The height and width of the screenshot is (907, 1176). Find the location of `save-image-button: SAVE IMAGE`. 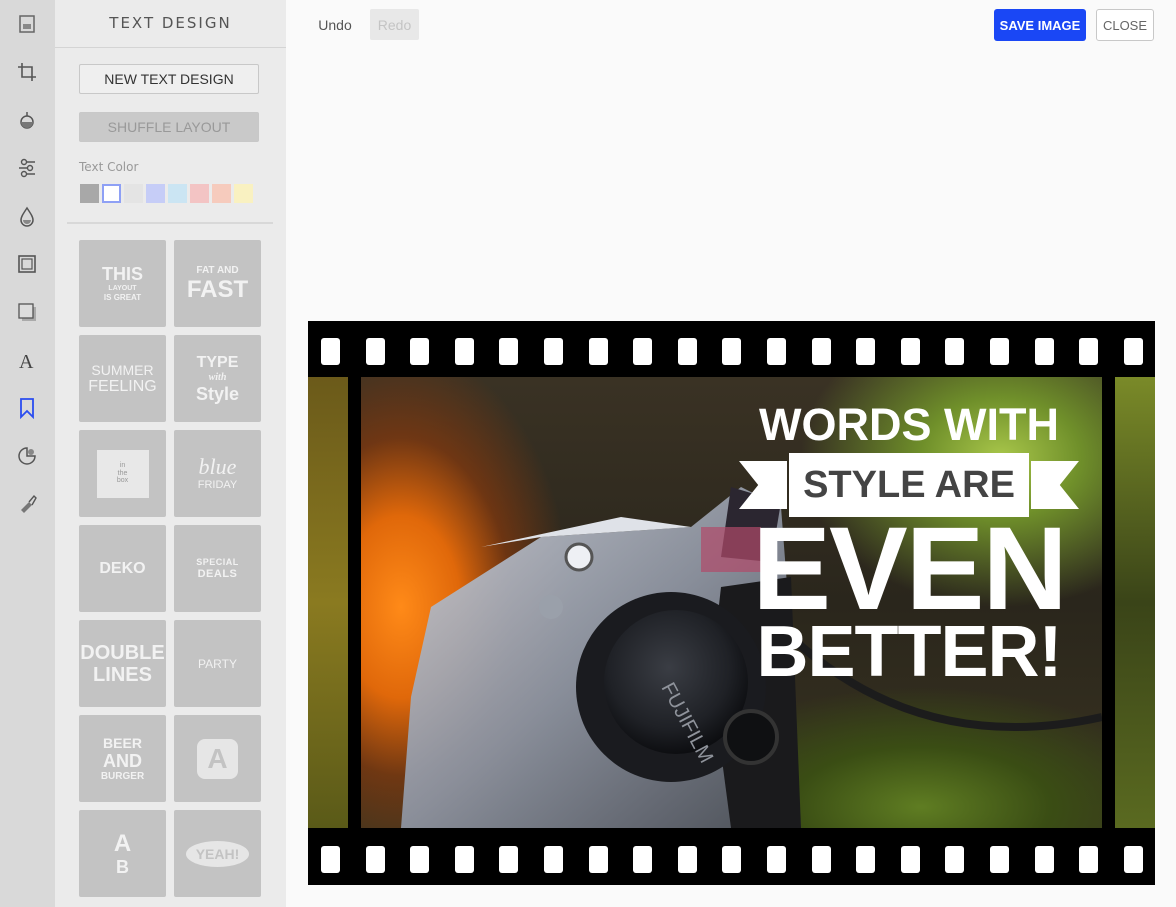

save-image-button: SAVE IMAGE is located at coordinates (1040, 25).